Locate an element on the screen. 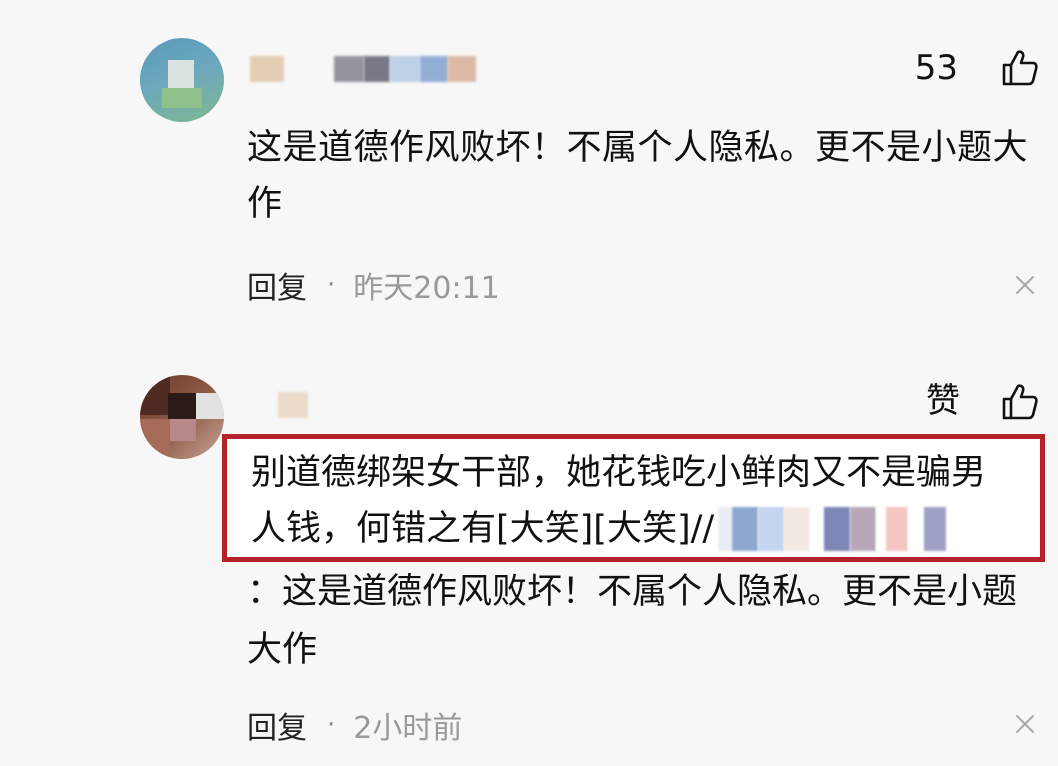 Image resolution: width=1058 pixels, height=766 pixels. quoted-comment-text: ：这是道德作风败坏！不属个人隐私。更不是小题大作 is located at coordinates (632, 621).